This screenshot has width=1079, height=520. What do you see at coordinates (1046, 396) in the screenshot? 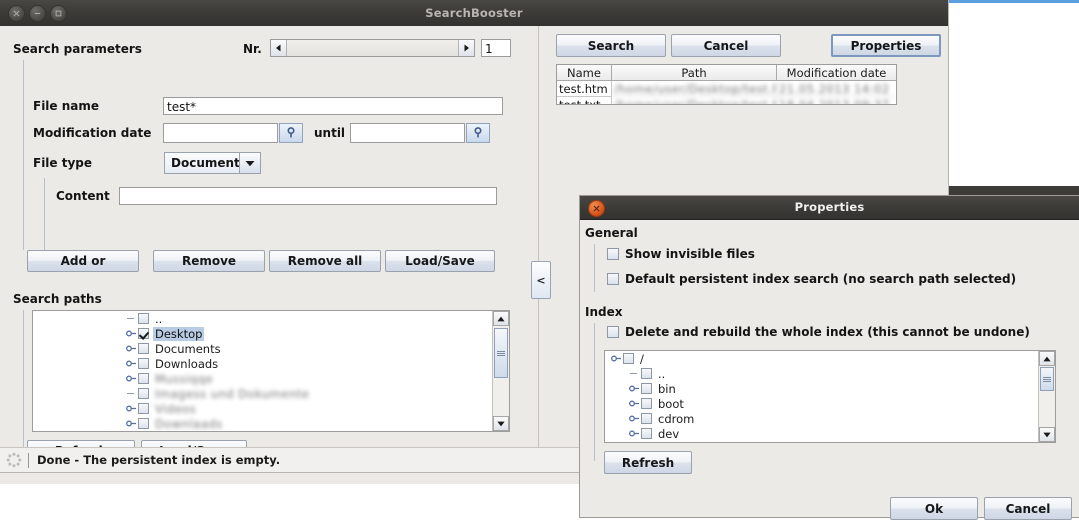
I see `index-tree-scrollbar` at bounding box center [1046, 396].